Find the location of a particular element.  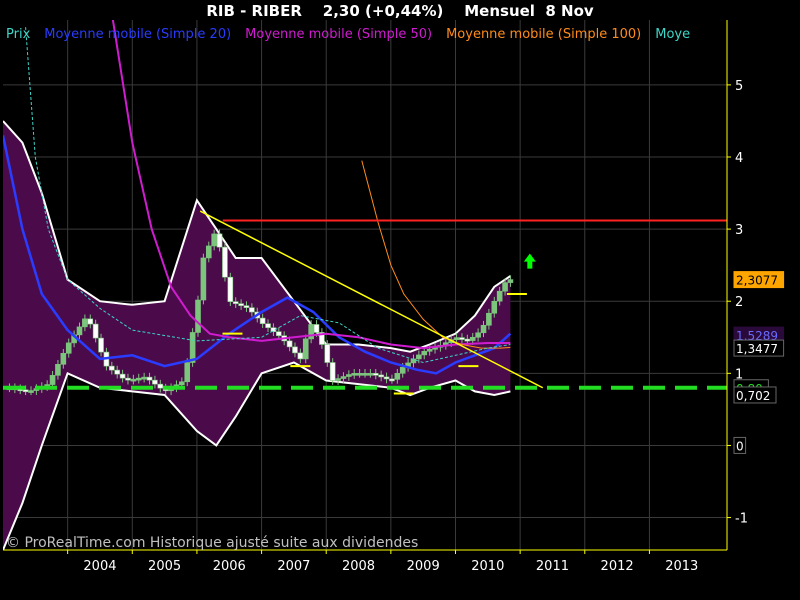

x-tick-label: 2006 is located at coordinates (229, 566).